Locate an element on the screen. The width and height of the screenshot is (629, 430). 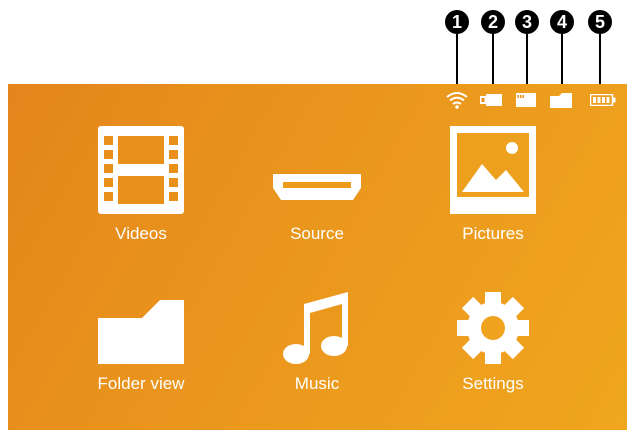
callout-1: 1 is located at coordinates (457, 22).